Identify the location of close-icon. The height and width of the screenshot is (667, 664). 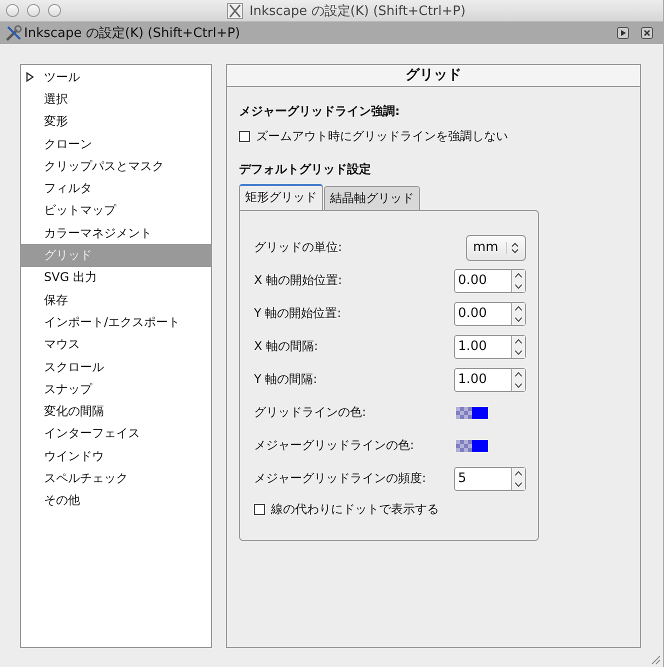
(647, 33).